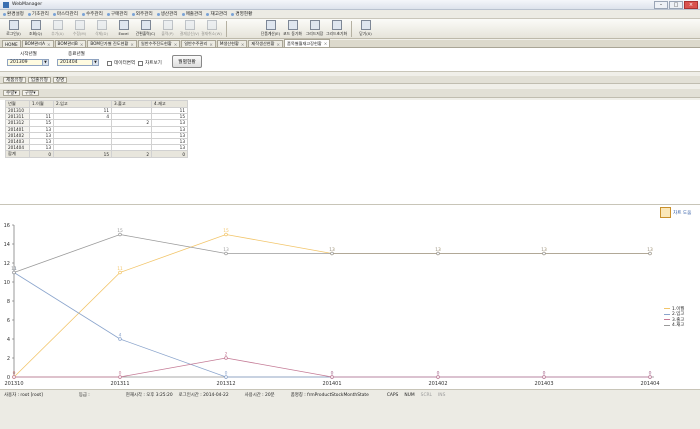 Image resolution: width=700 pixels, height=429 pixels. I want to click on toolbar-button: 코드 동기화, so click(292, 29).